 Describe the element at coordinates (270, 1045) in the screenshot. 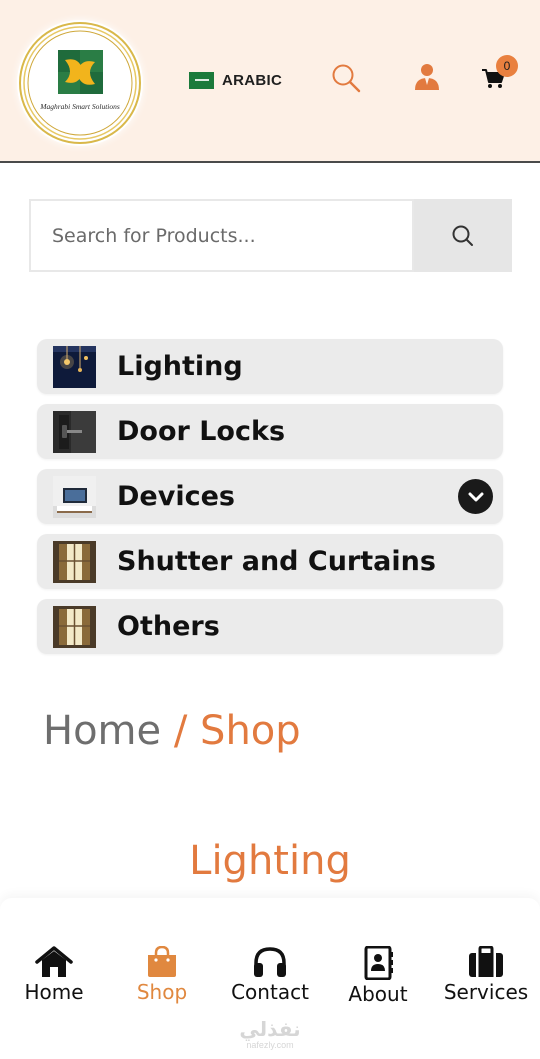

I see `watermark-sub: nafezly.com` at that location.